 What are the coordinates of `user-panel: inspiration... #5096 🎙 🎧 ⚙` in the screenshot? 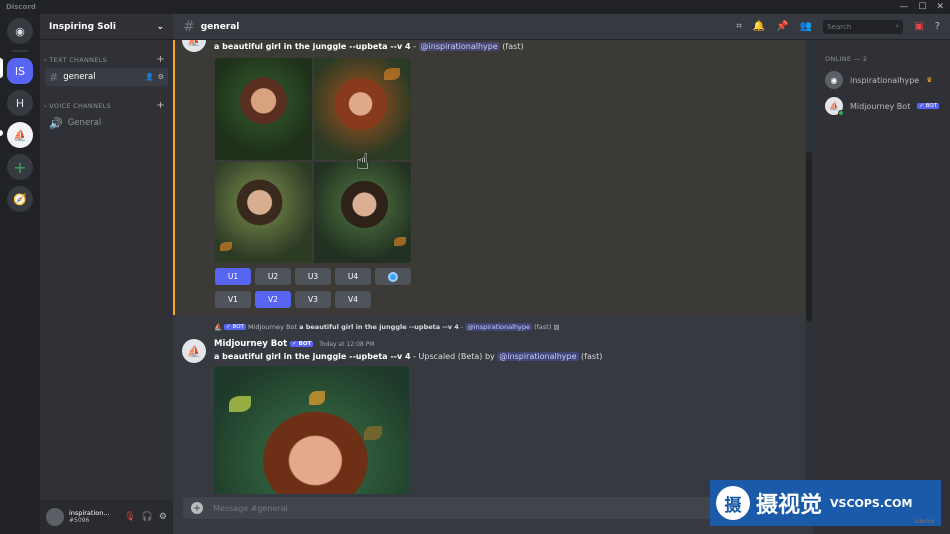 It's located at (106, 517).